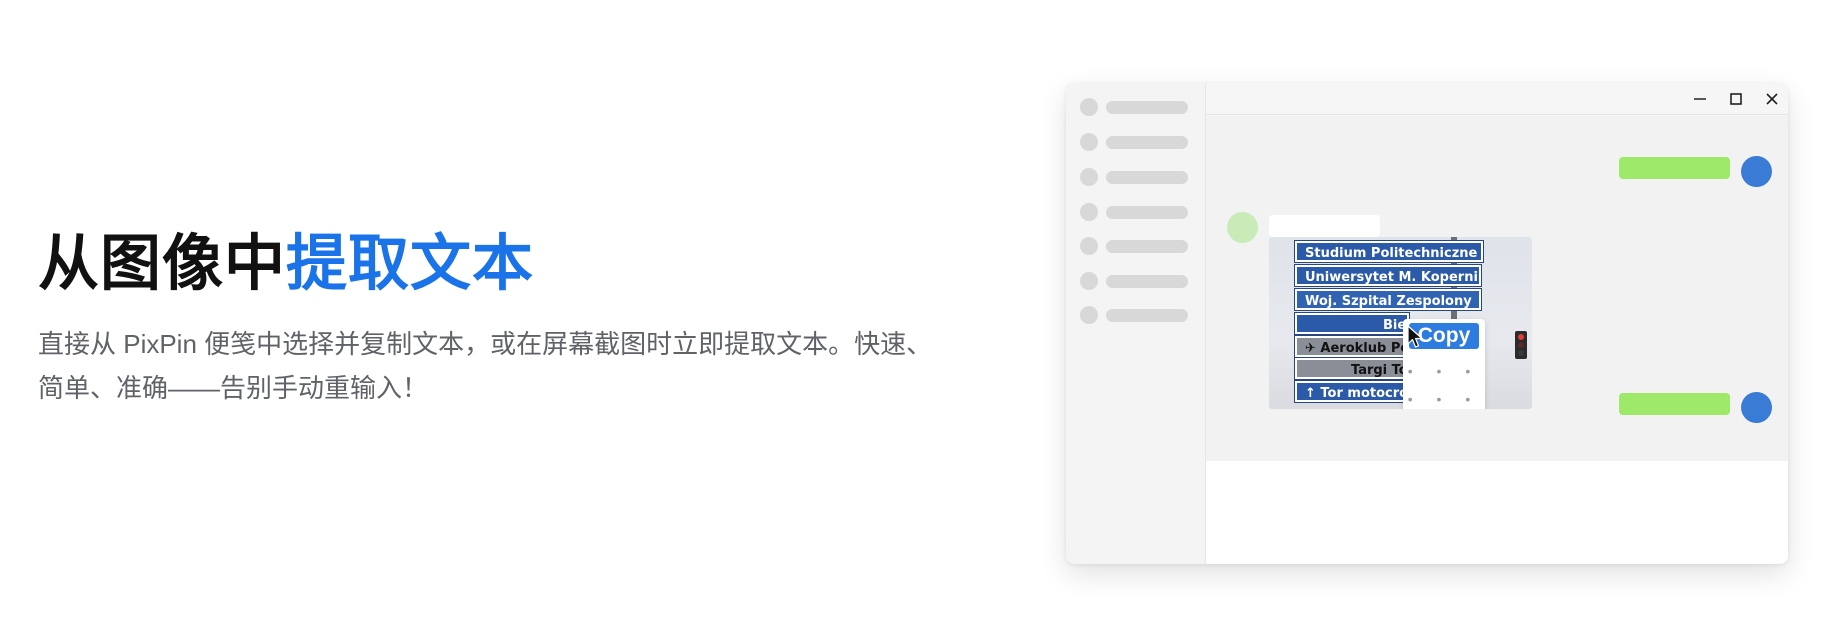 This screenshot has width=1834, height=629. I want to click on mouse-cursor-icon, so click(1415, 336).